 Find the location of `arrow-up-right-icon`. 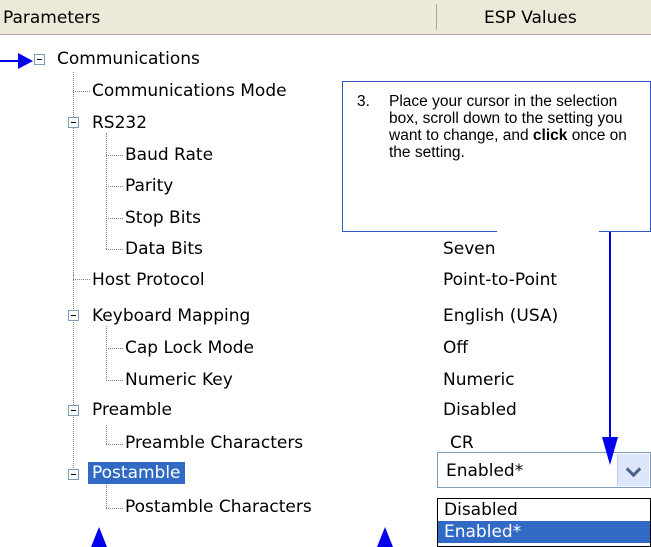

arrow-up-right-icon is located at coordinates (385, 537).